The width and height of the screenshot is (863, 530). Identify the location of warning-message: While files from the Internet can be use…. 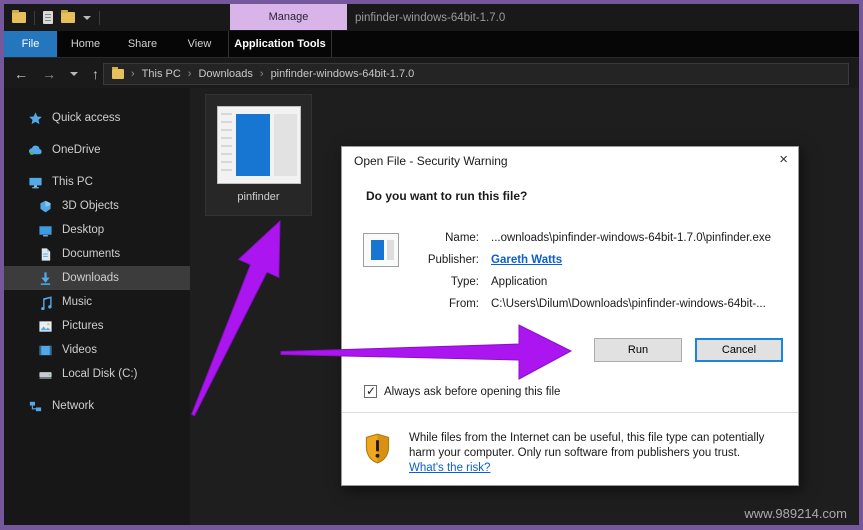
(587, 445).